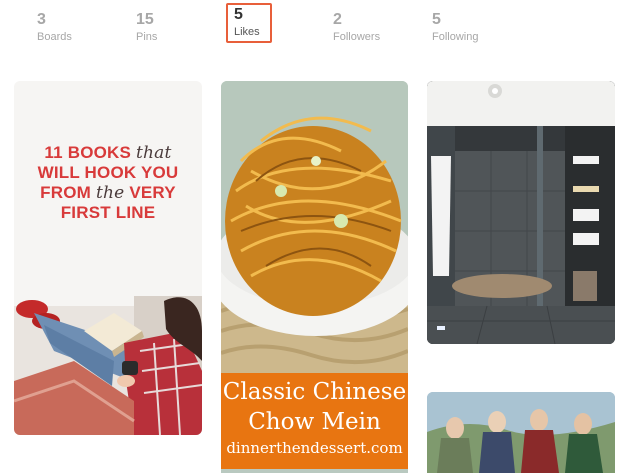 This screenshot has width=632, height=473. What do you see at coordinates (166, 27) in the screenshot?
I see `stat-pins: 15 Pins` at bounding box center [166, 27].